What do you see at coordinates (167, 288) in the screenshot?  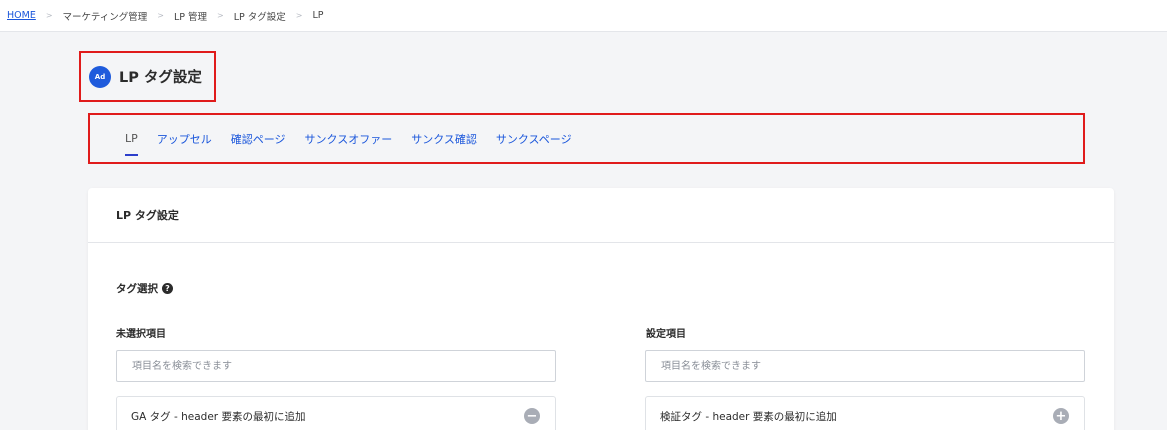 I see `question-circle-icon: ?` at bounding box center [167, 288].